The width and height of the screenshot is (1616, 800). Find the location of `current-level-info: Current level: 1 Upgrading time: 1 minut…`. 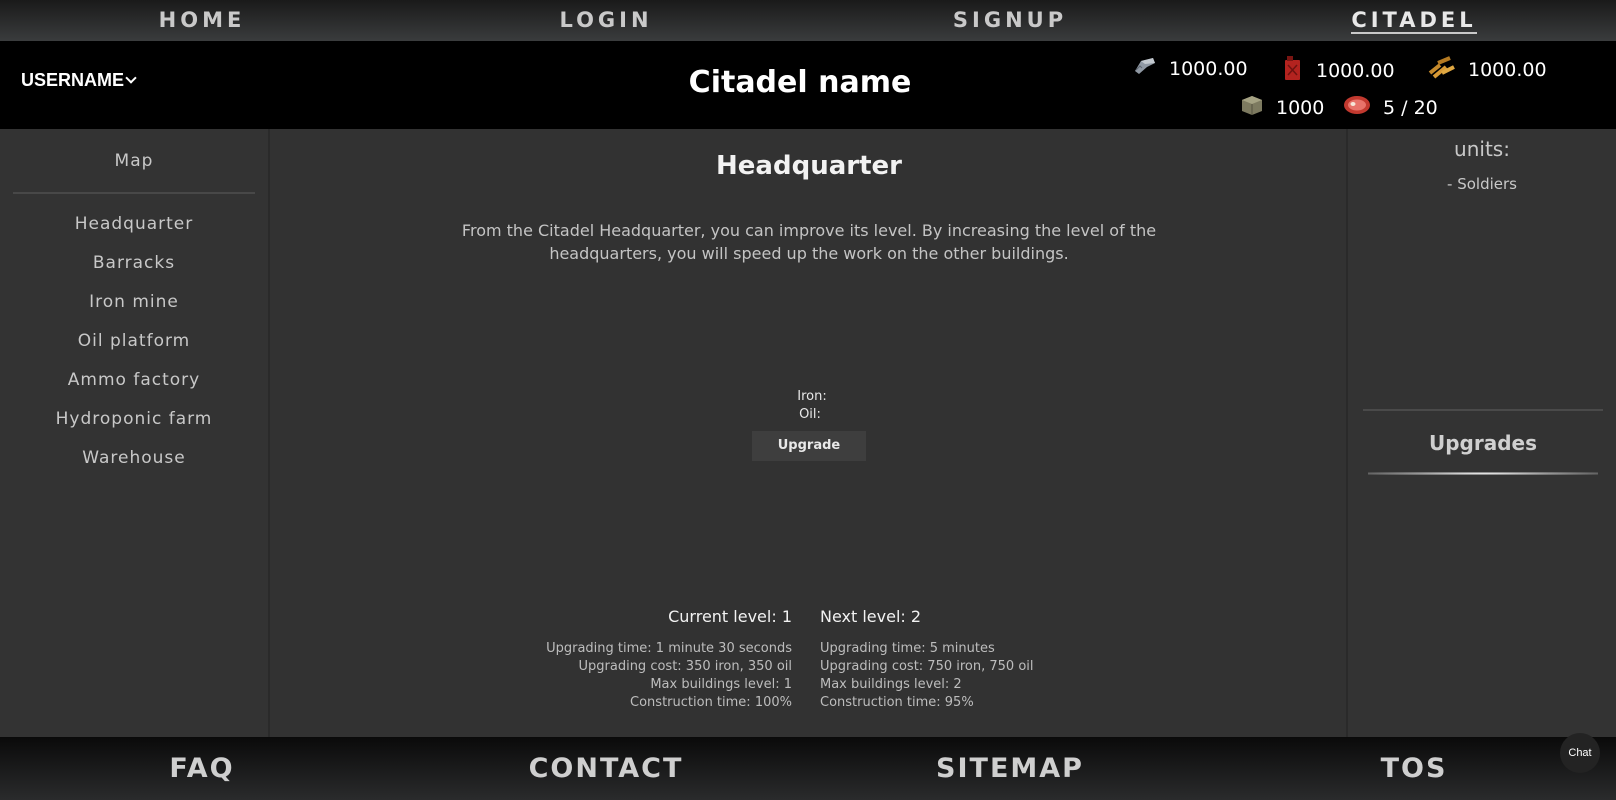

current-level-info: Current level: 1 Upgrading time: 1 minut… is located at coordinates (669, 659).